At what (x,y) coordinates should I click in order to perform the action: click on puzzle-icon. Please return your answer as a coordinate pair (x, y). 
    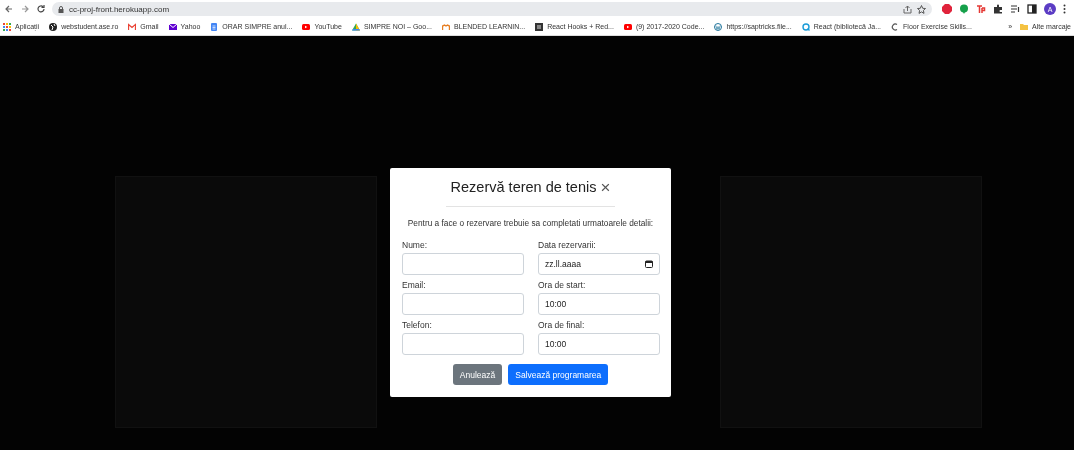
    Looking at the image, I should click on (998, 9).